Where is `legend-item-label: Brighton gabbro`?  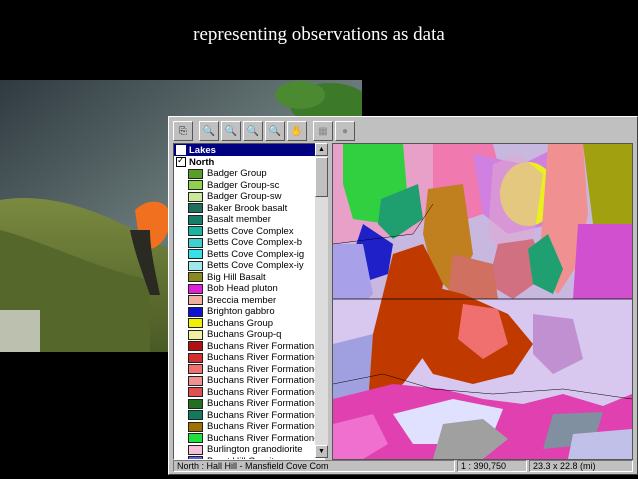
legend-item-label: Brighton gabbro is located at coordinates (241, 312).